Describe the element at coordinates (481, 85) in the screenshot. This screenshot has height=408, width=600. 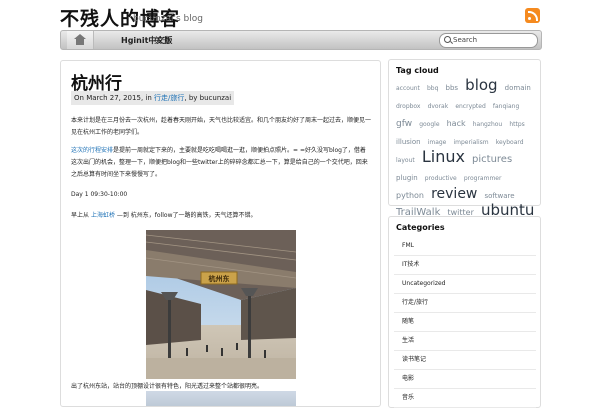
I see `tag-link: blog` at that location.